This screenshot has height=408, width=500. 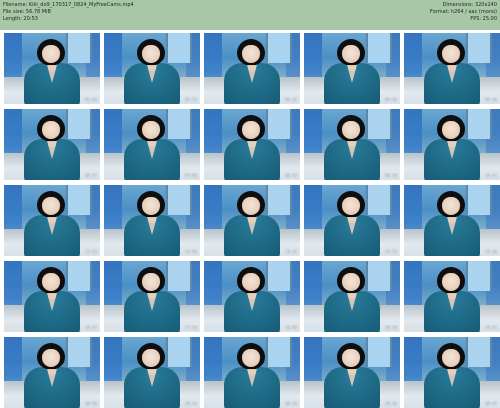 What do you see at coordinates (490, 175) in the screenshot?
I see `timestamp: 10:41` at bounding box center [490, 175].